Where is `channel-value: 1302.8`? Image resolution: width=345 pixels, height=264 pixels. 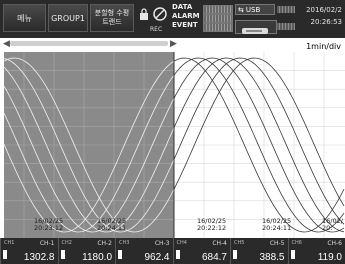 channel-value: 1302.8 is located at coordinates (39, 257).